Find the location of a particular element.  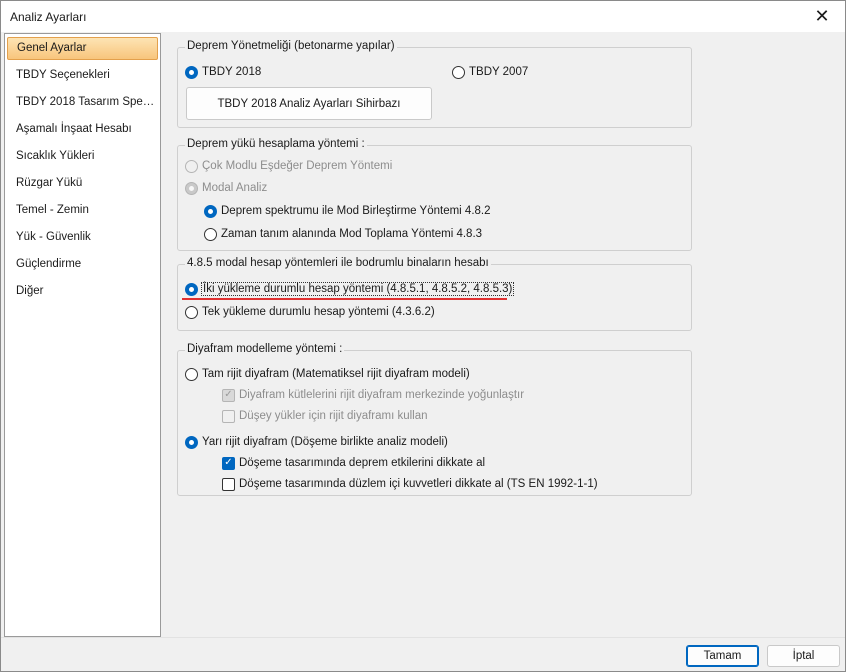

cancel-button: İptal is located at coordinates (803, 656).